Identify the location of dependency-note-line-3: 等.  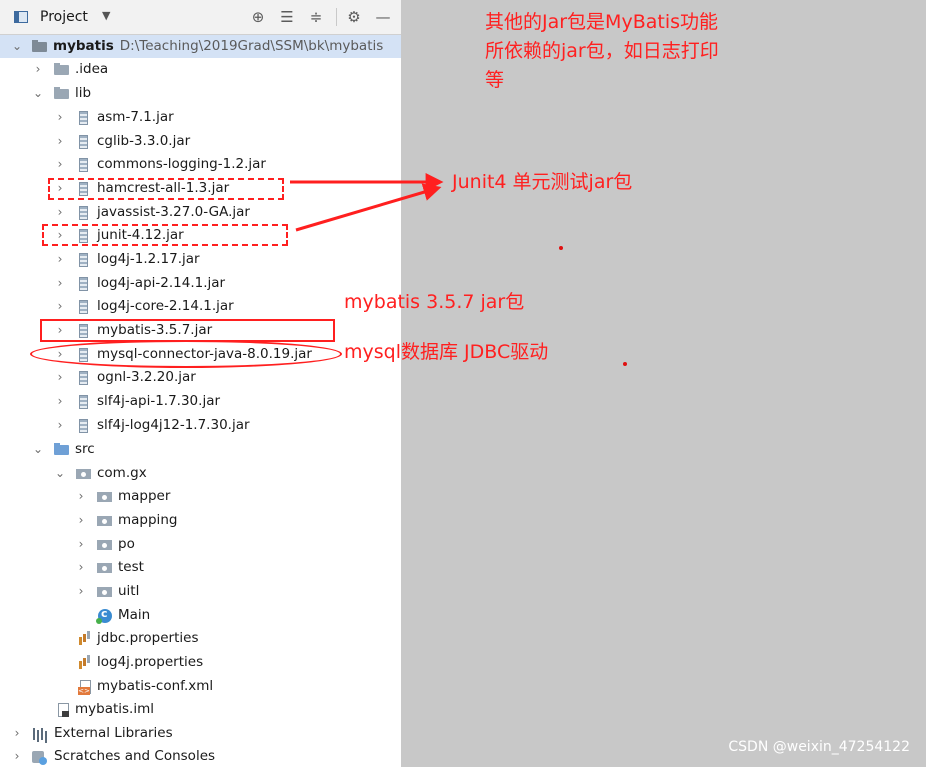
(495, 80).